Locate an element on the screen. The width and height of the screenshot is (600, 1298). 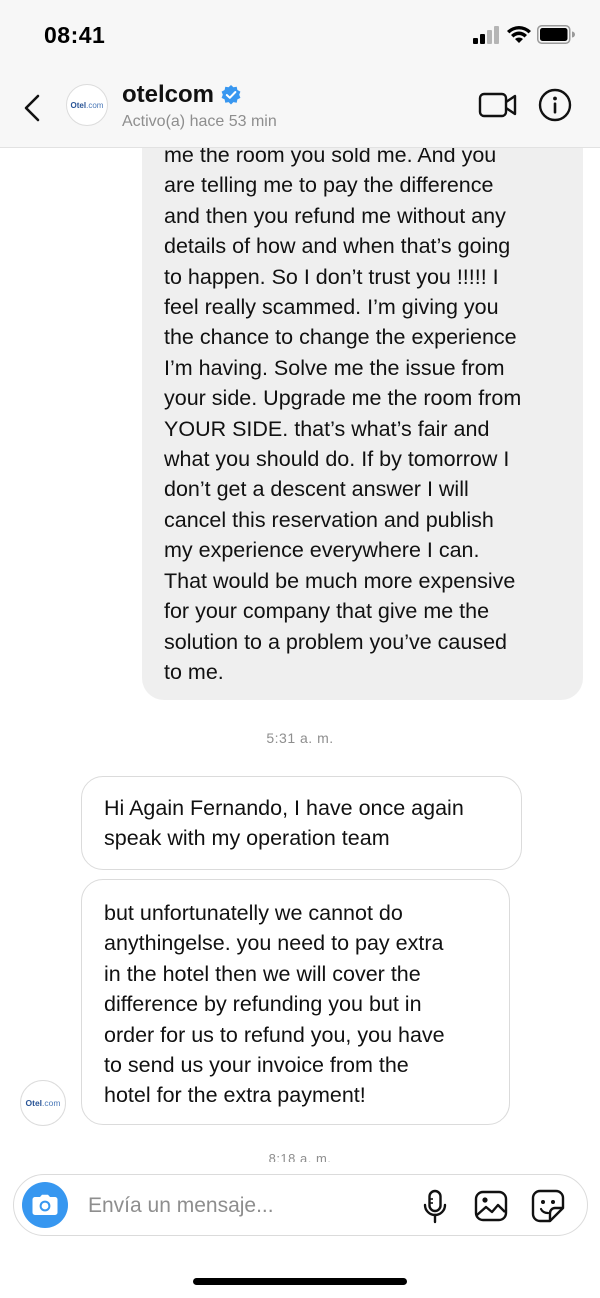
message-timestamp: 8:18 a. m. is located at coordinates (300, 1158).